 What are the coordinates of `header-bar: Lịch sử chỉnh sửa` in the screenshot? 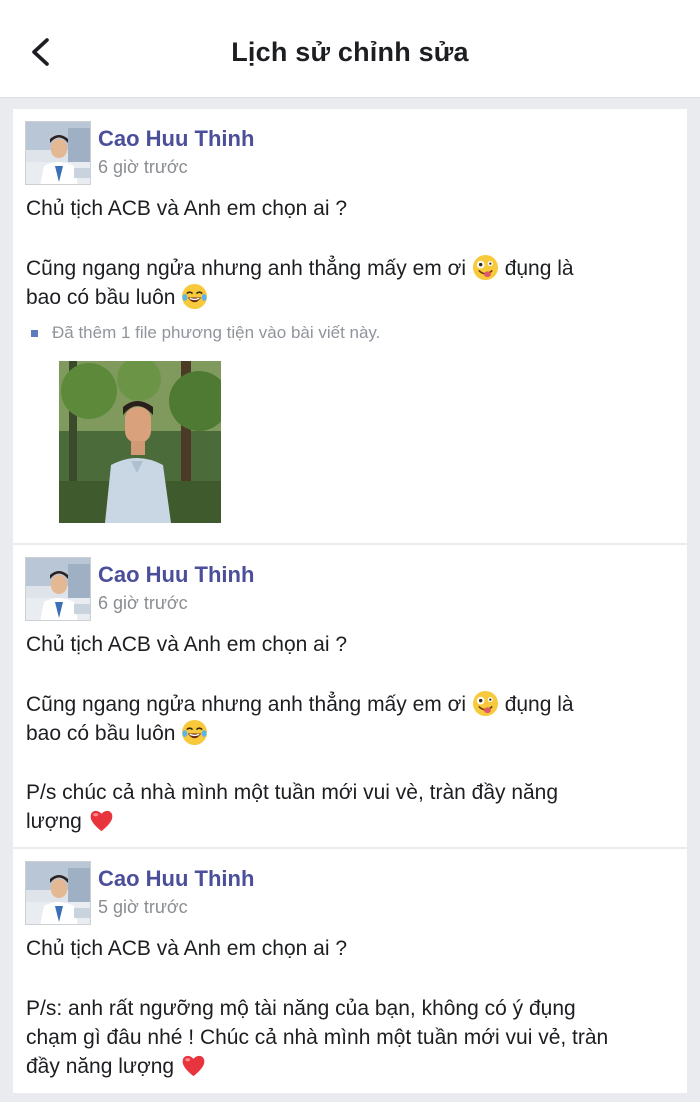 It's located at (350, 49).